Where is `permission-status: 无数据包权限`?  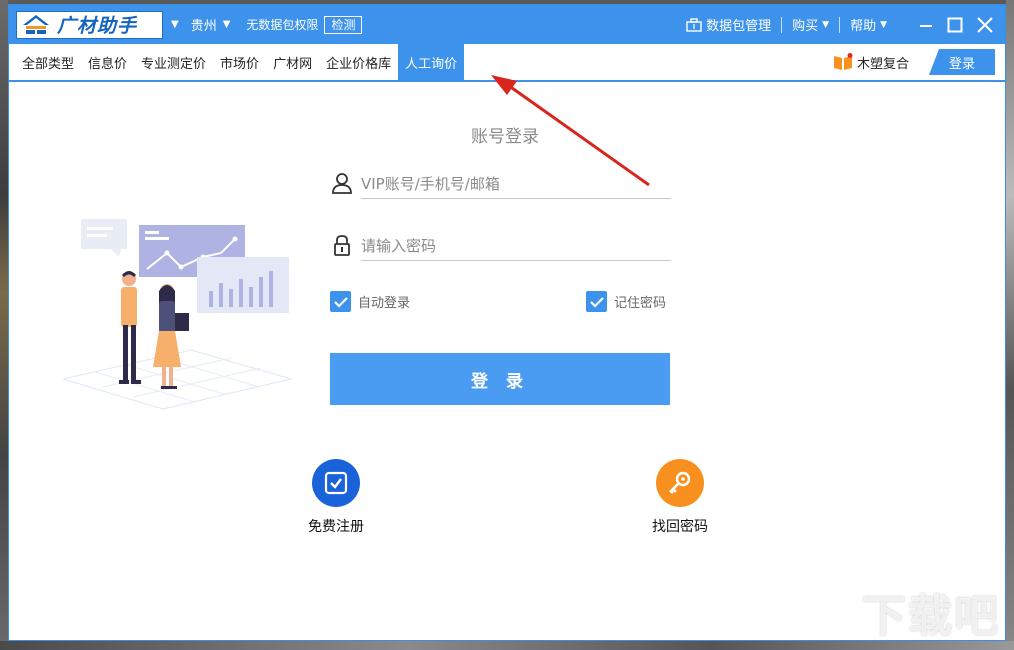 permission-status: 无数据包权限 is located at coordinates (282, 25).